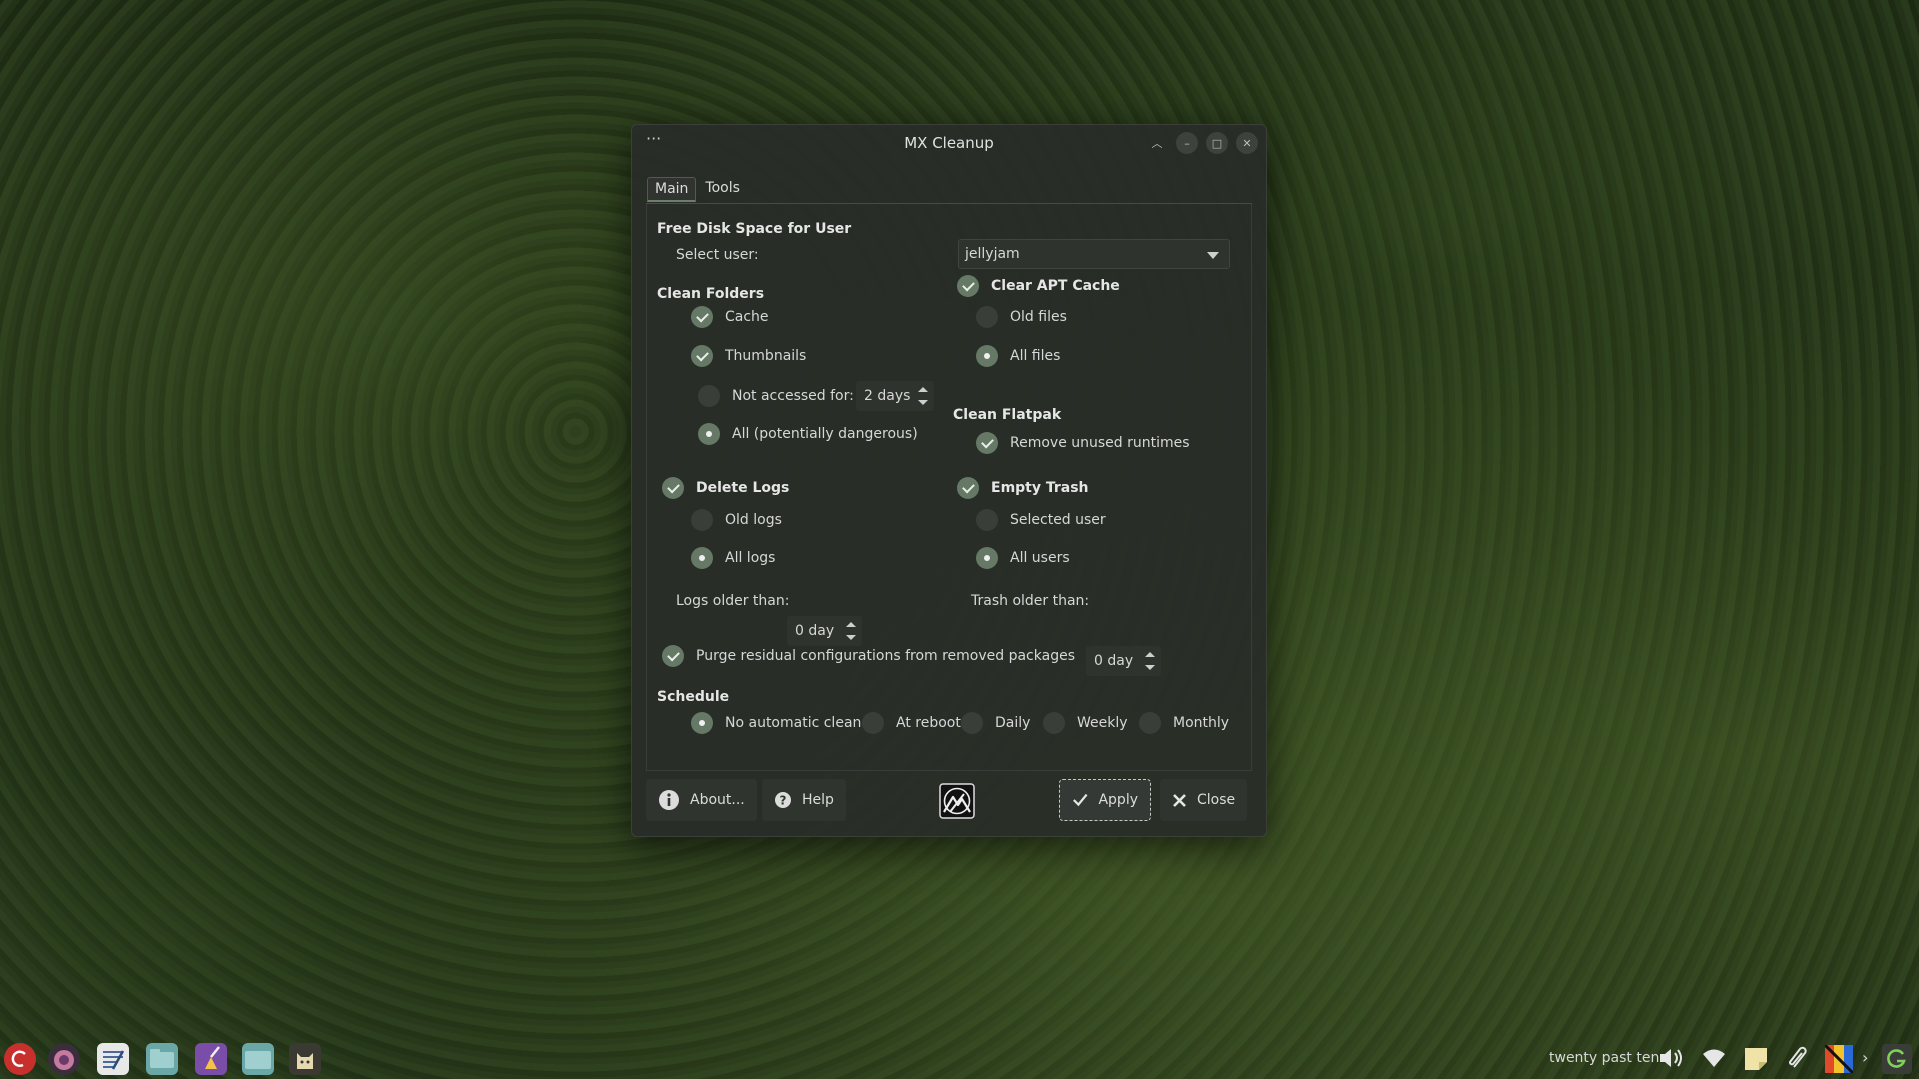 Image resolution: width=1919 pixels, height=1079 pixels. Describe the element at coordinates (992, 254) in the screenshot. I see `user-select-value: jellyjam` at that location.